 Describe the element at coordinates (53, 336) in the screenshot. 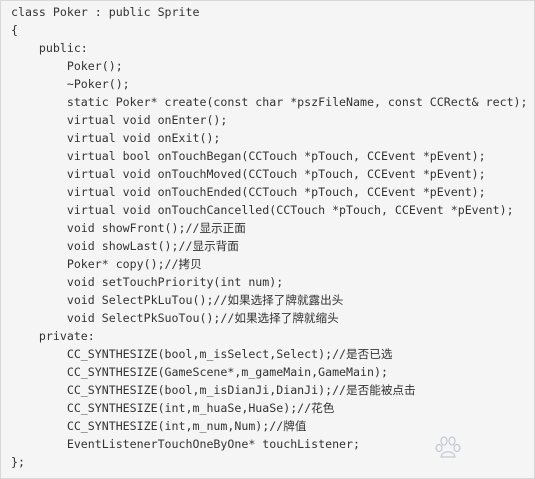

I see `code-line: private:` at that location.